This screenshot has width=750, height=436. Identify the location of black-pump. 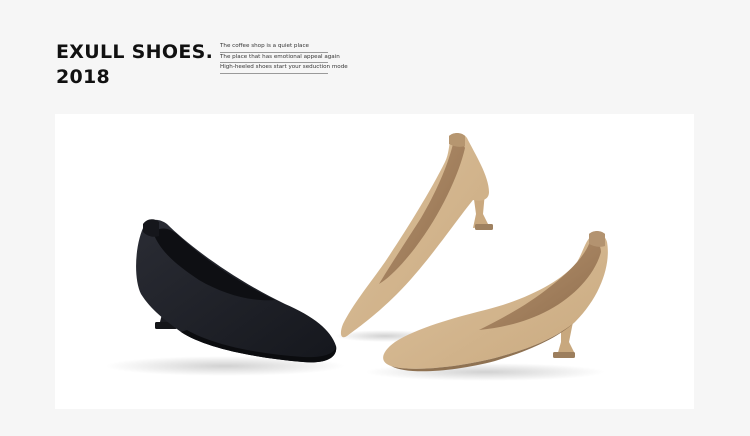
(236, 291).